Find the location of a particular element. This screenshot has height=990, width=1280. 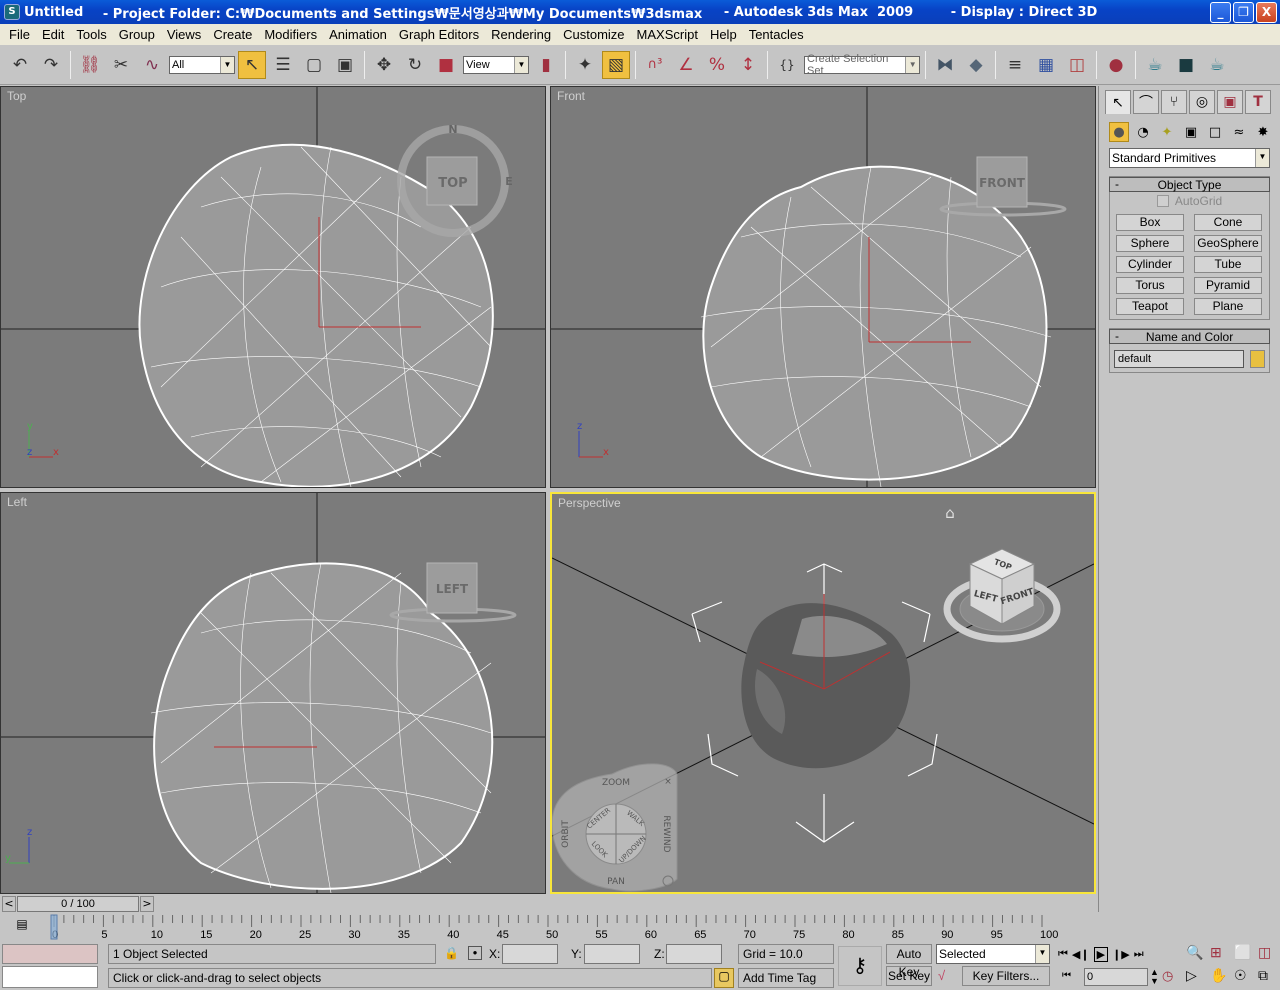

wheel-close-icon: × is located at coordinates (668, 782).